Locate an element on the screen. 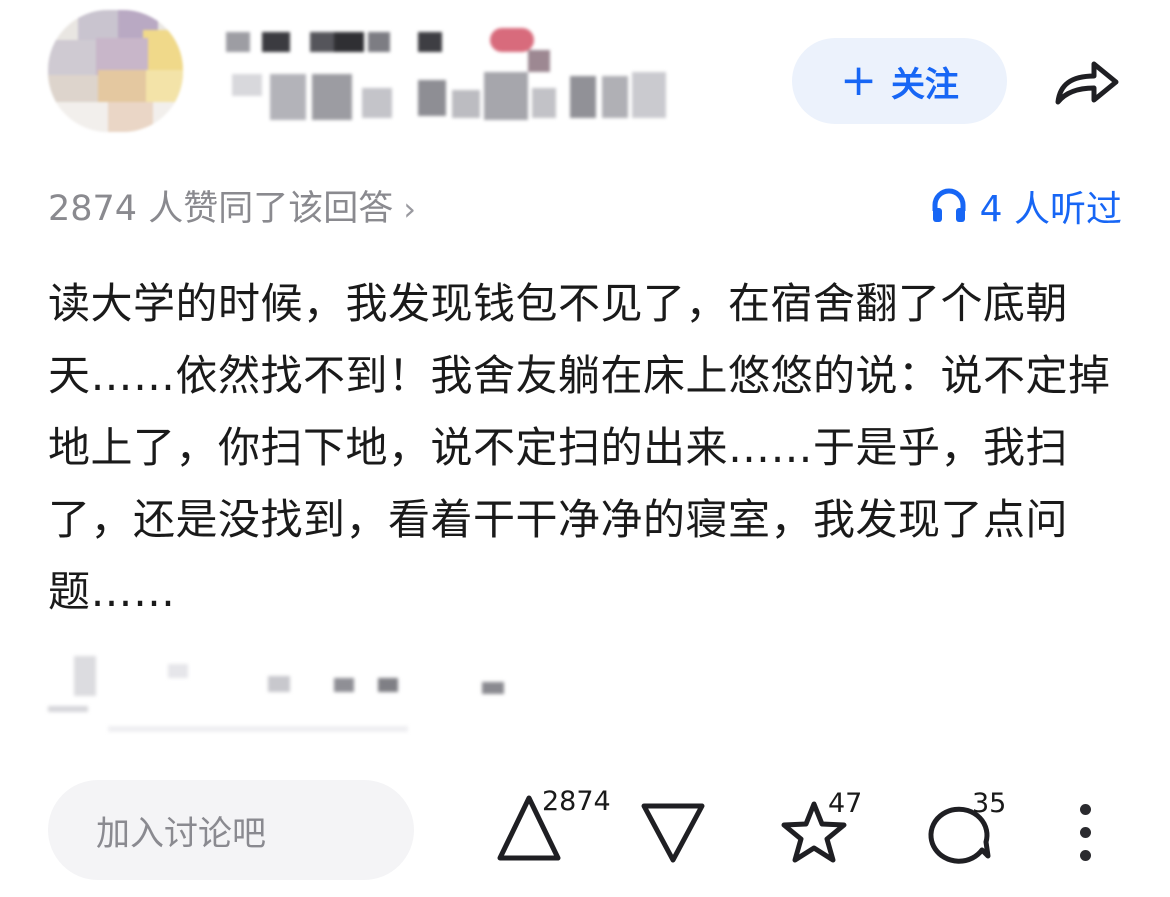 This screenshot has height=897, width=1170. downvote-button is located at coordinates (673, 833).